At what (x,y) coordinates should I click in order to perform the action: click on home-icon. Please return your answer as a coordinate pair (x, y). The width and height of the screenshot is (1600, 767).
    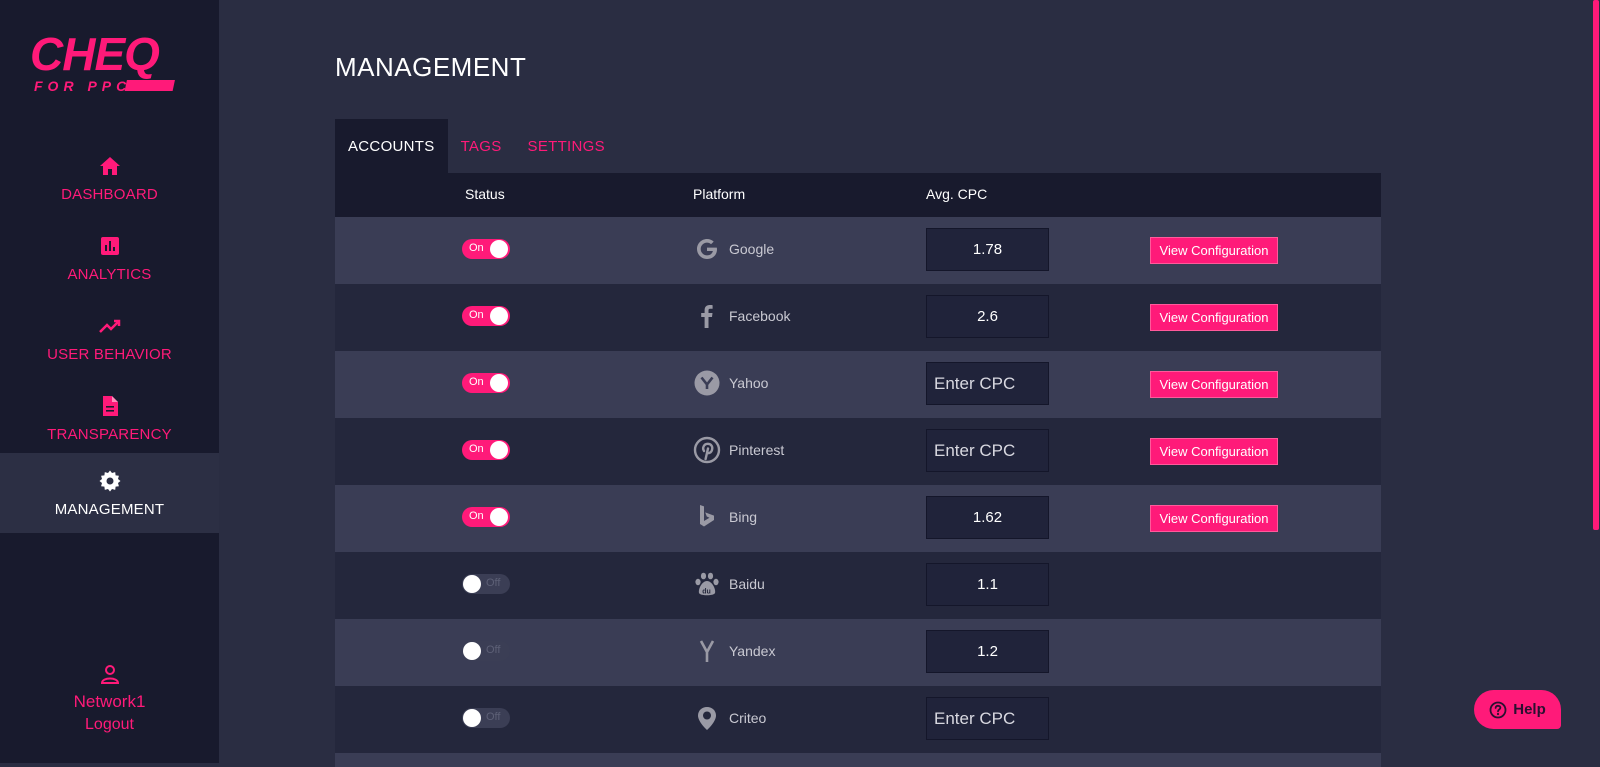
    Looking at the image, I should click on (109, 165).